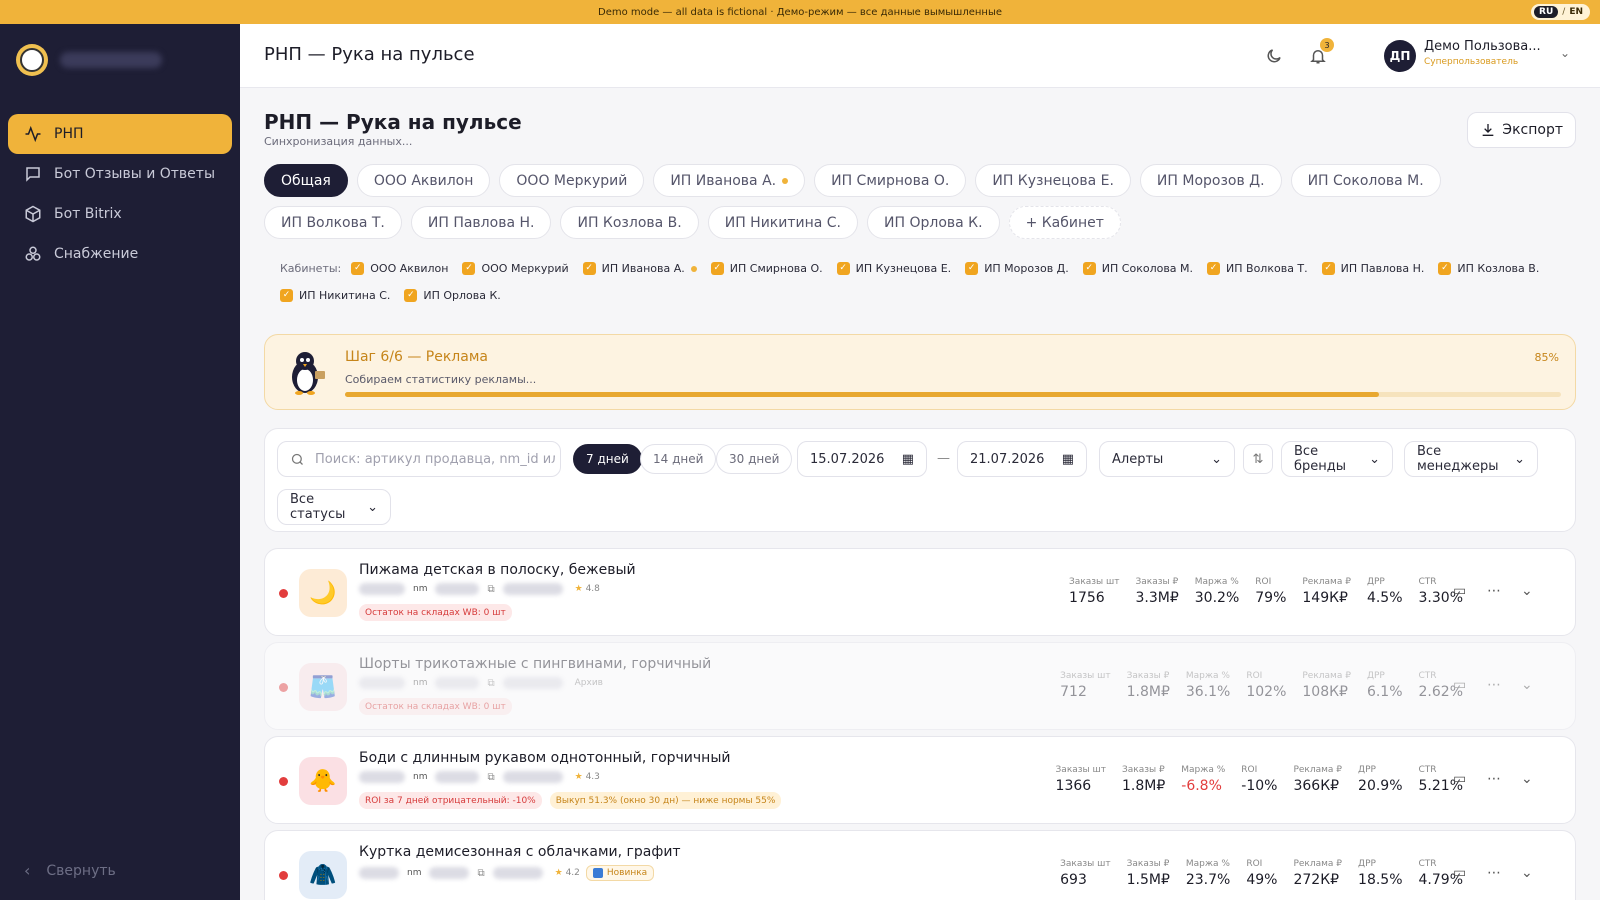  What do you see at coordinates (507, 873) in the screenshot?
I see `product-meta: nm ⧉ ★ 4.2 Новинка` at bounding box center [507, 873].